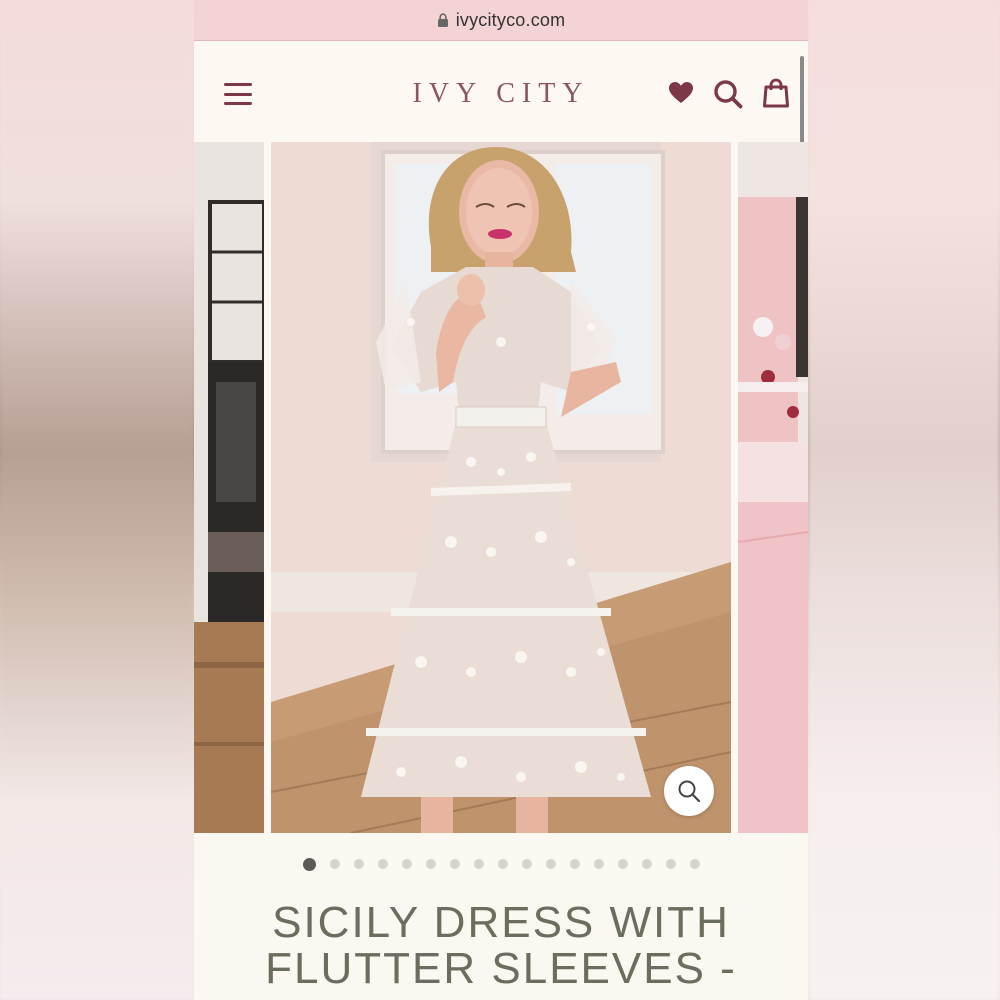 The width and height of the screenshot is (1000, 1000). Describe the element at coordinates (776, 93) in the screenshot. I see `shopping-bag-icon` at that location.